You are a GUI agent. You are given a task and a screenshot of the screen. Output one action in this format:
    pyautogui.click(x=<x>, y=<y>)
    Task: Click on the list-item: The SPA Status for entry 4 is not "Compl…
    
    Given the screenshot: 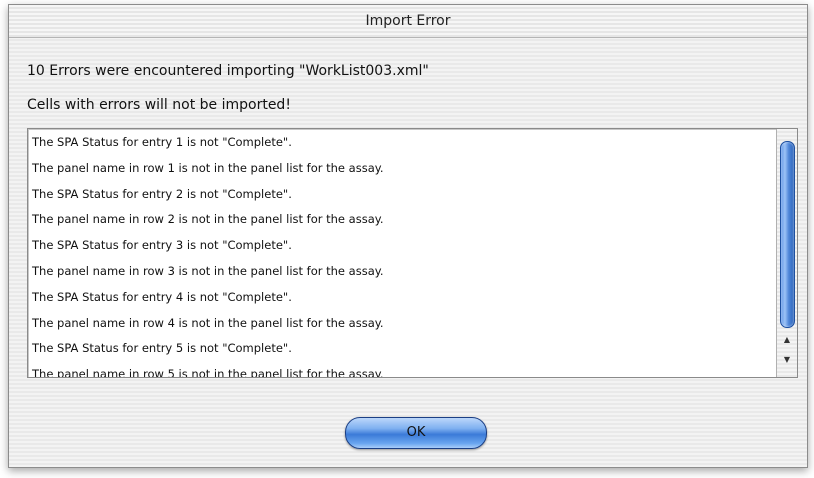 What is the action you would take?
    pyautogui.click(x=401, y=297)
    